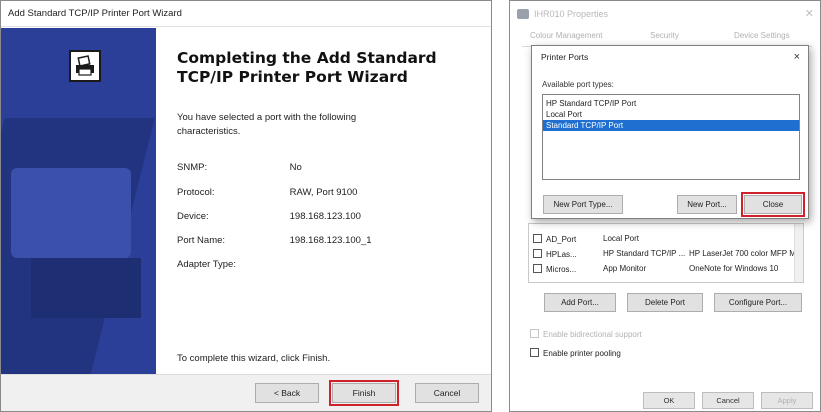 Image resolution: width=821 pixels, height=412 pixels. I want to click on tab-device-settings: Device Settings, so click(762, 35).